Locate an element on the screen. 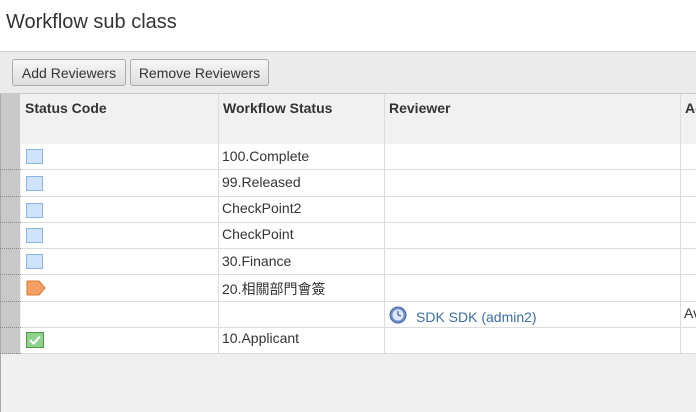  workflow-status-cell: 99.Released is located at coordinates (302, 183).